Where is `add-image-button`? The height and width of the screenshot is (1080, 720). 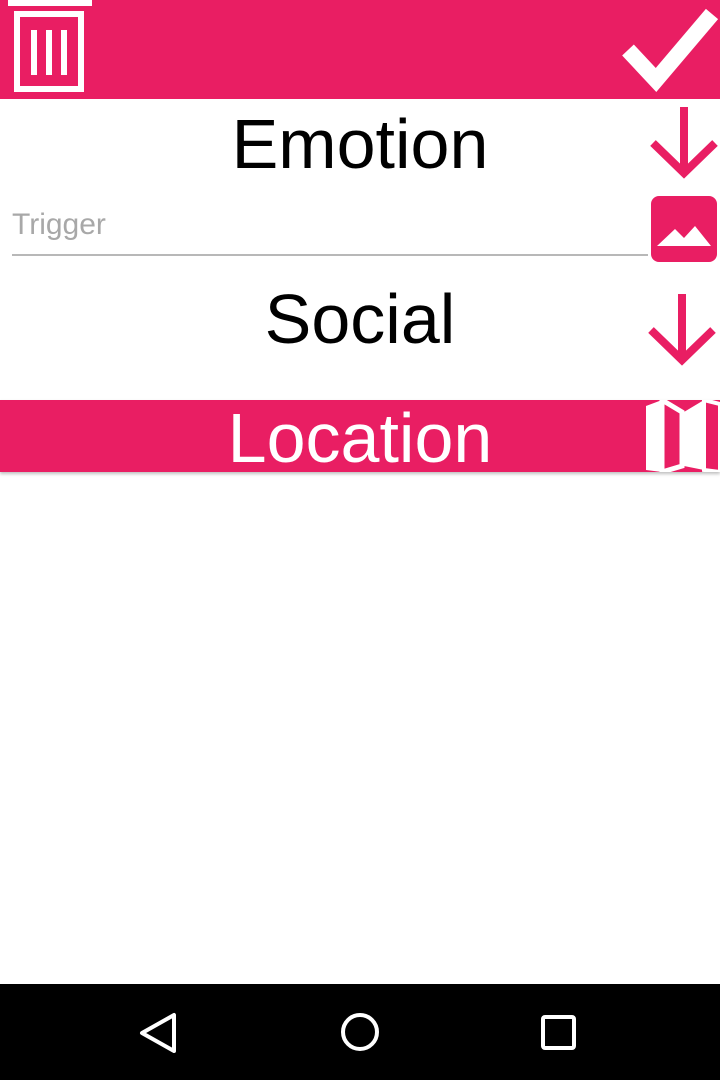 add-image-button is located at coordinates (684, 229).